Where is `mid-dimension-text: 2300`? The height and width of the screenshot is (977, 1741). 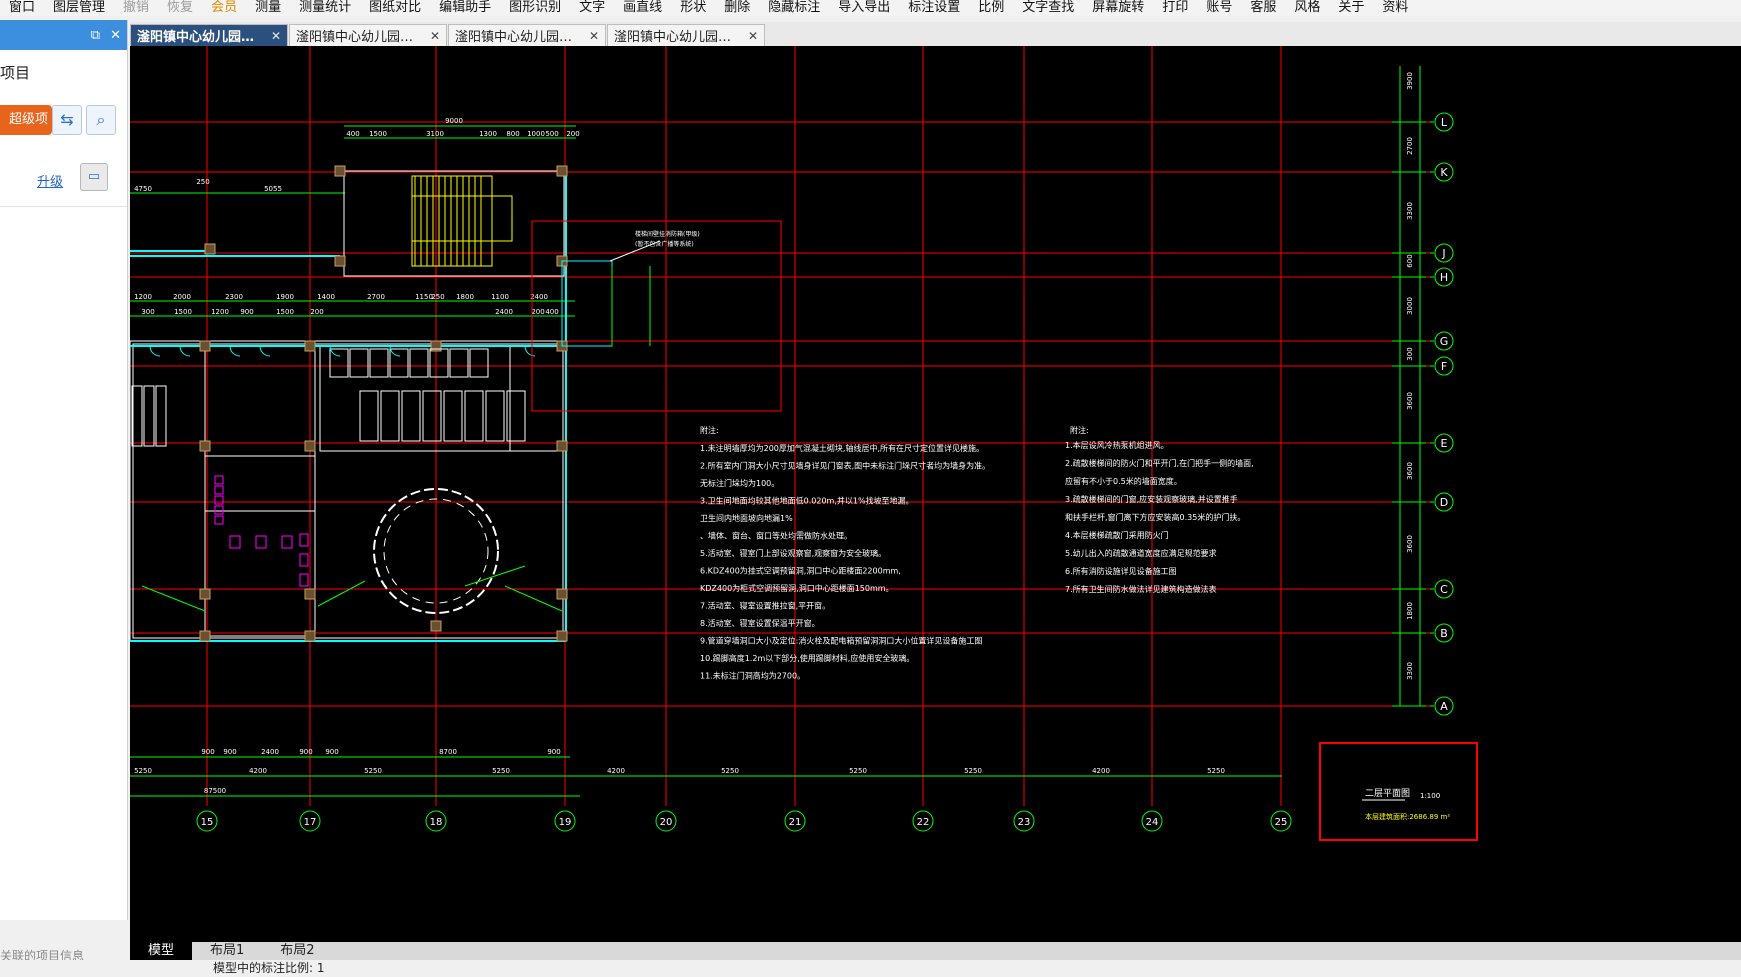 mid-dimension-text: 2300 is located at coordinates (234, 297).